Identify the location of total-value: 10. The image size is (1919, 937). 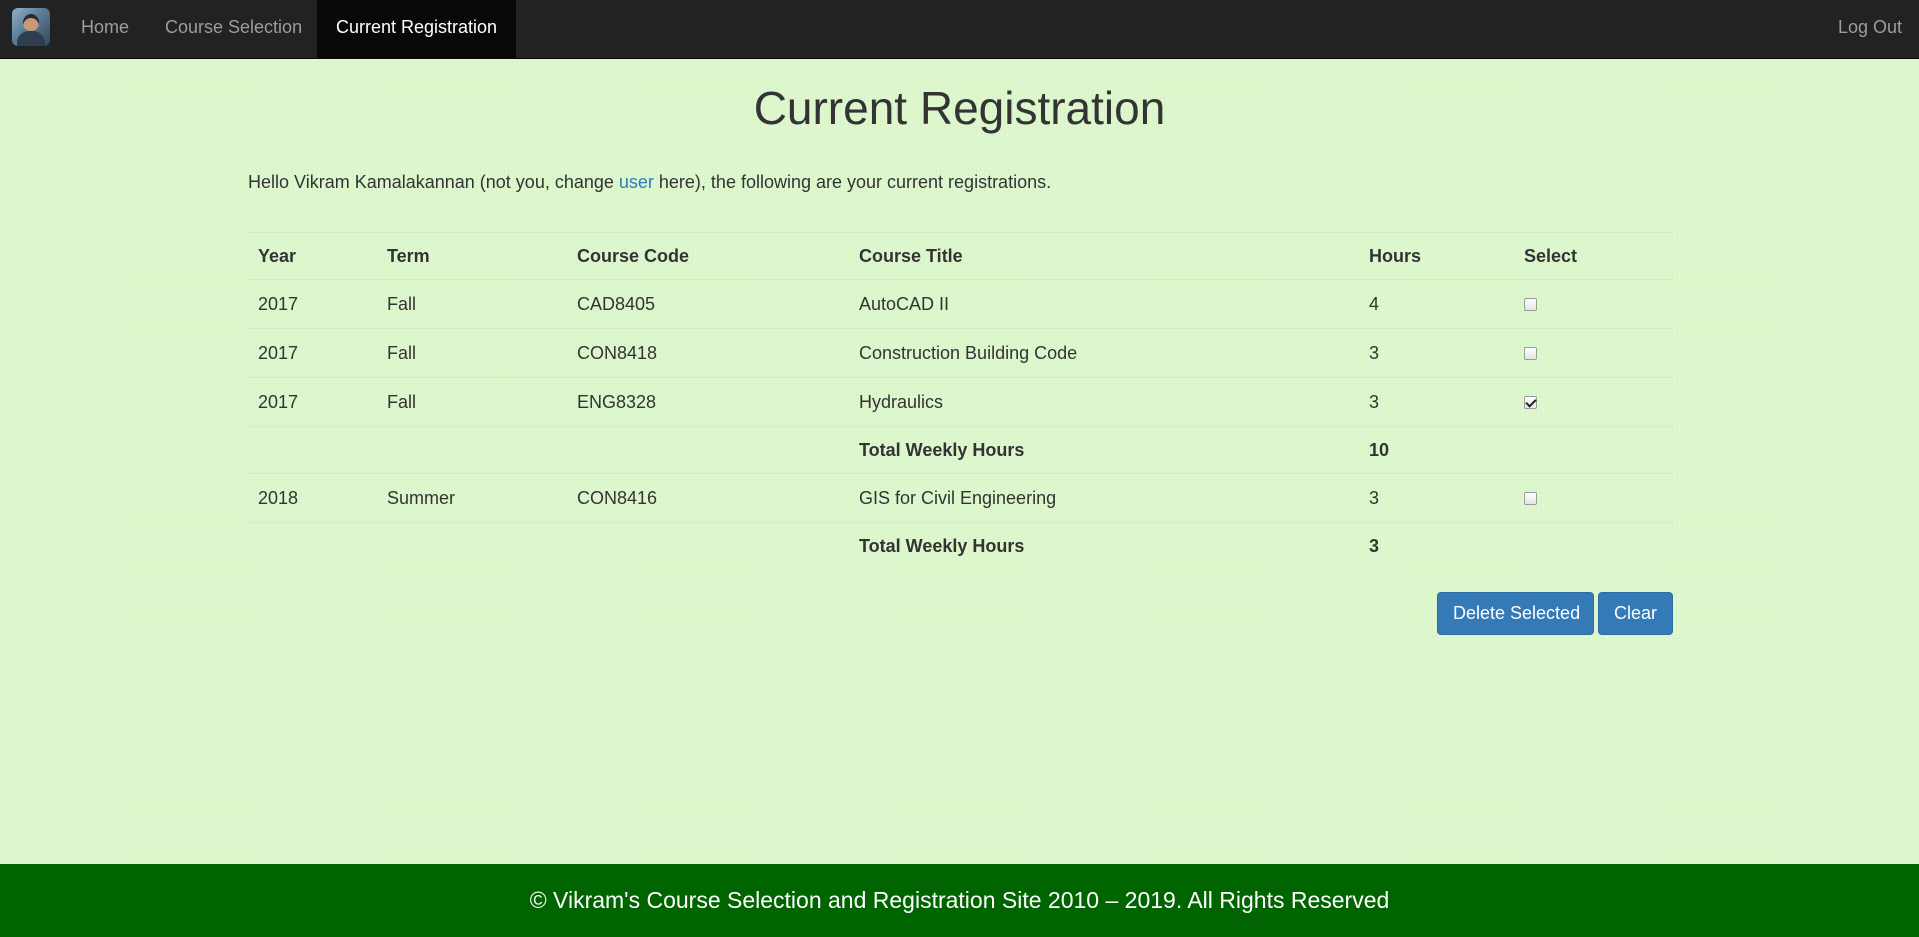
(1436, 450).